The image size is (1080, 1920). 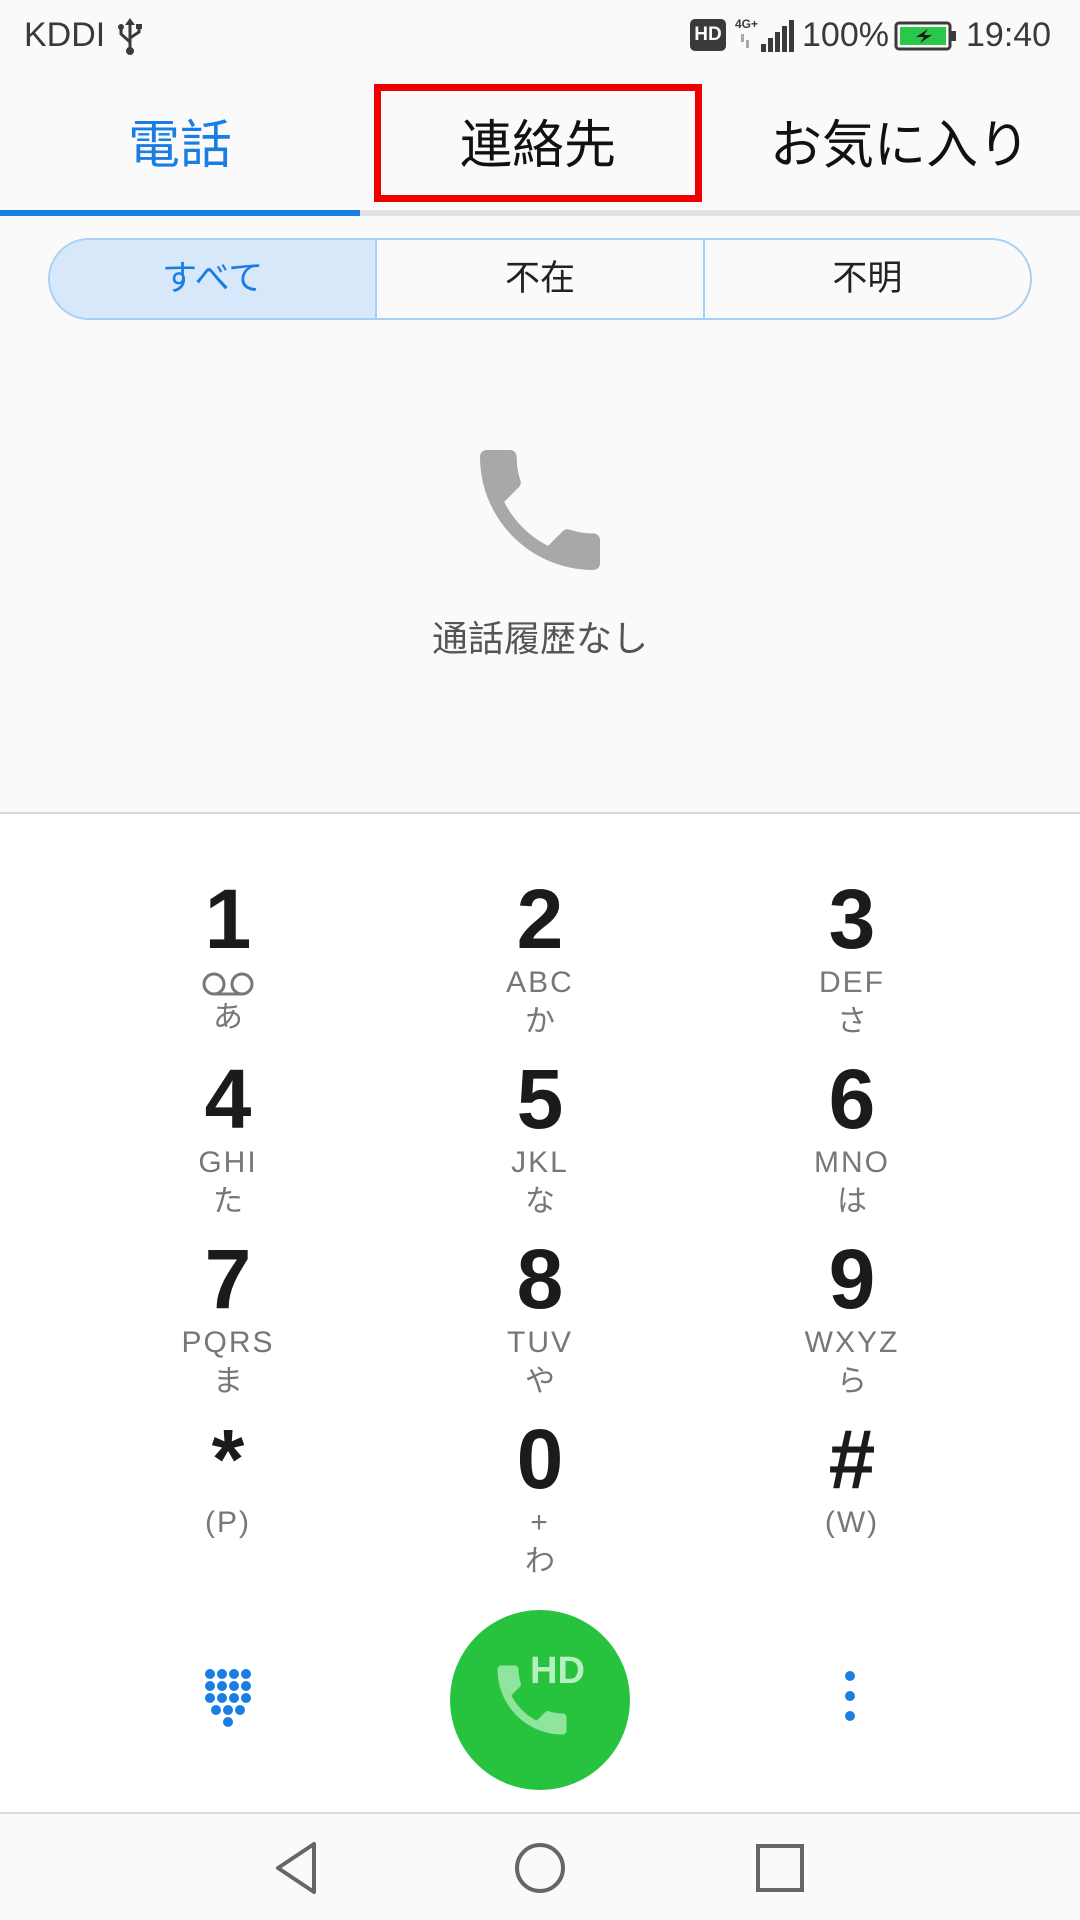 What do you see at coordinates (845, 35) in the screenshot?
I see `battery-percent: 100%` at bounding box center [845, 35].